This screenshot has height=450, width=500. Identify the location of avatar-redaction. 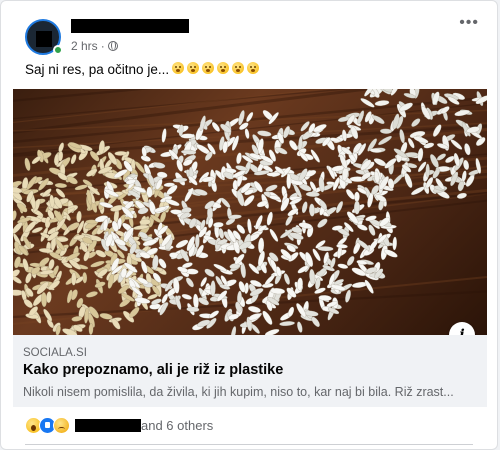
(44, 39).